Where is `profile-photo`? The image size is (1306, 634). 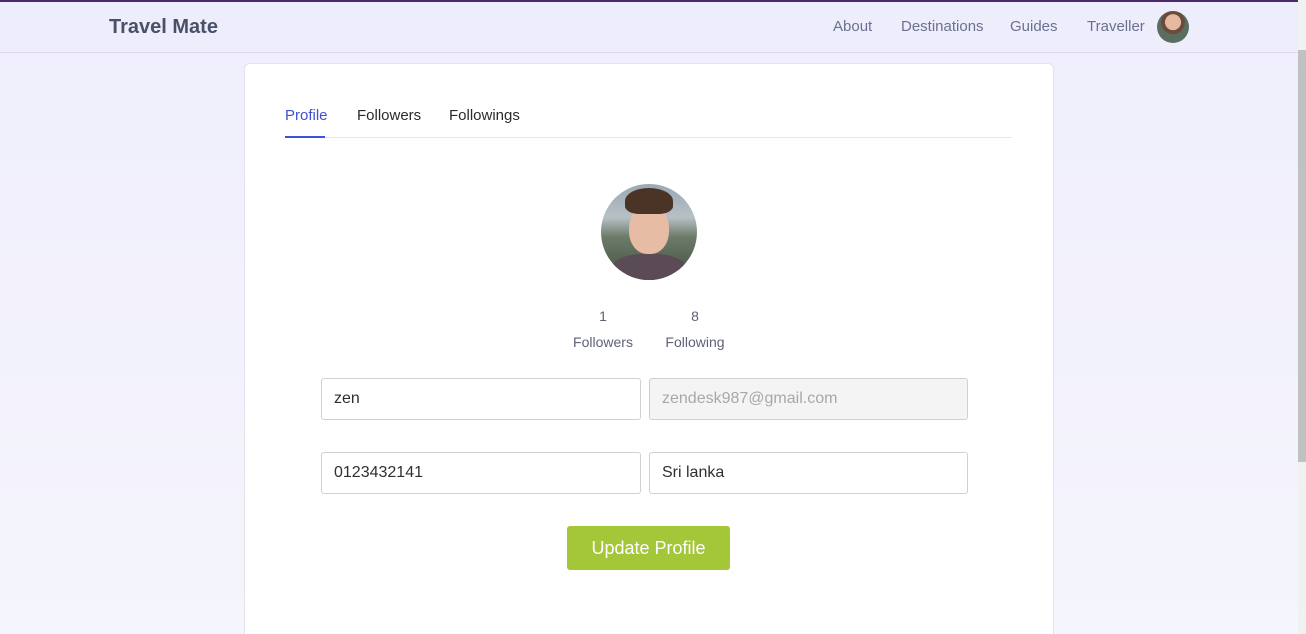
profile-photo is located at coordinates (649, 232).